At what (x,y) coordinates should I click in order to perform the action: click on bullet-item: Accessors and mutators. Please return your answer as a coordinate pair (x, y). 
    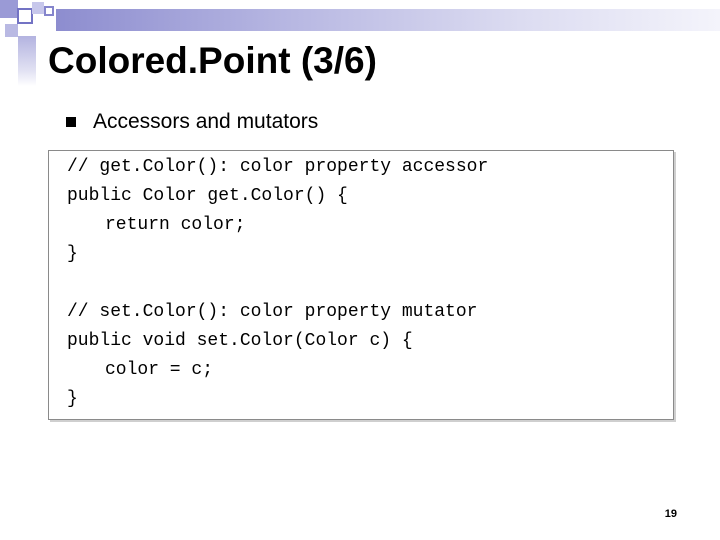
    Looking at the image, I should click on (192, 122).